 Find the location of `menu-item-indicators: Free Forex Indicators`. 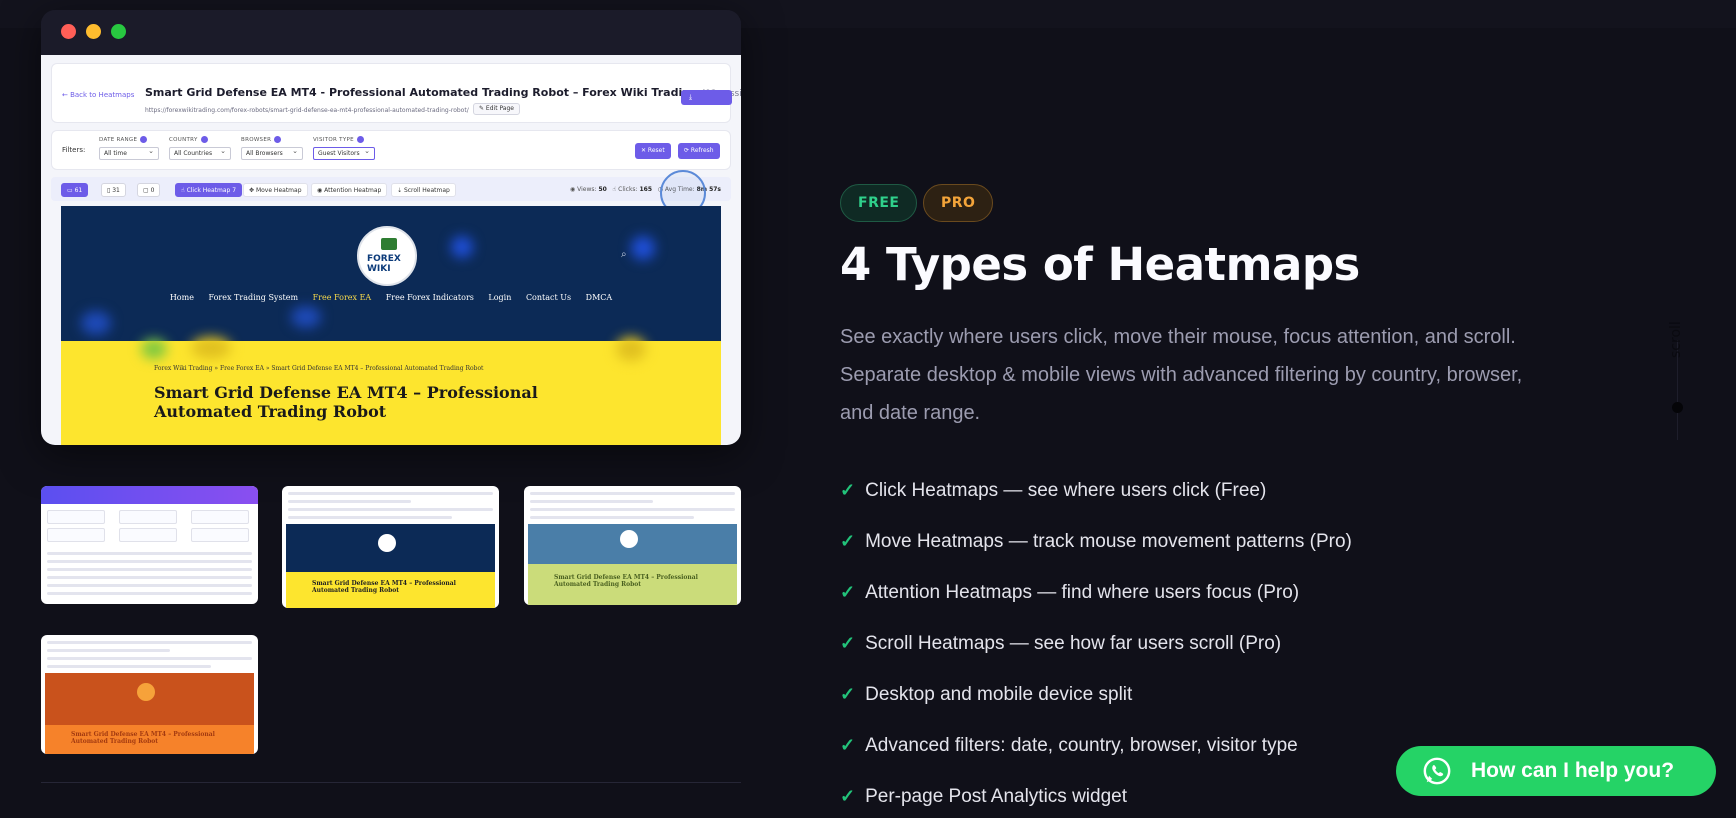

menu-item-indicators: Free Forex Indicators is located at coordinates (430, 297).